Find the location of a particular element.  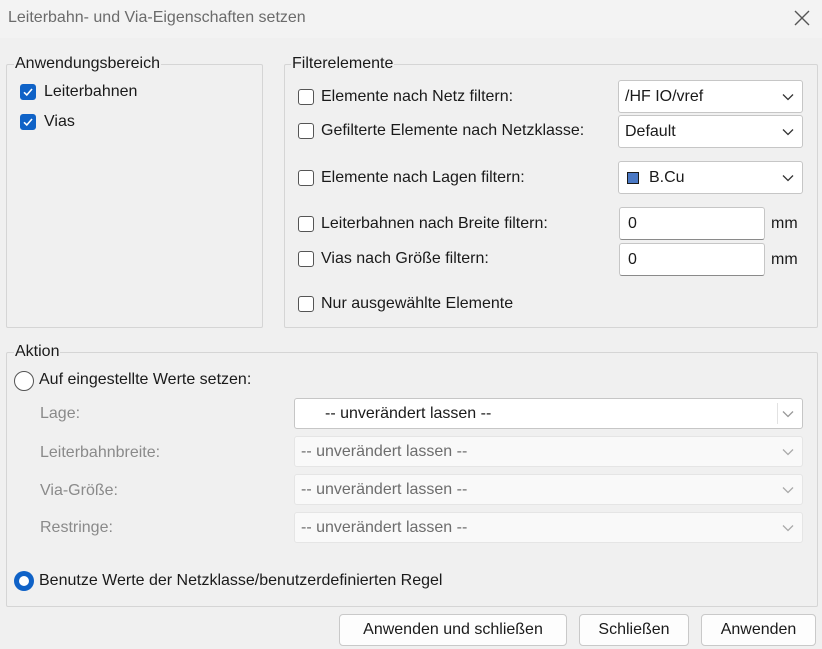

close-icon is located at coordinates (802, 18).